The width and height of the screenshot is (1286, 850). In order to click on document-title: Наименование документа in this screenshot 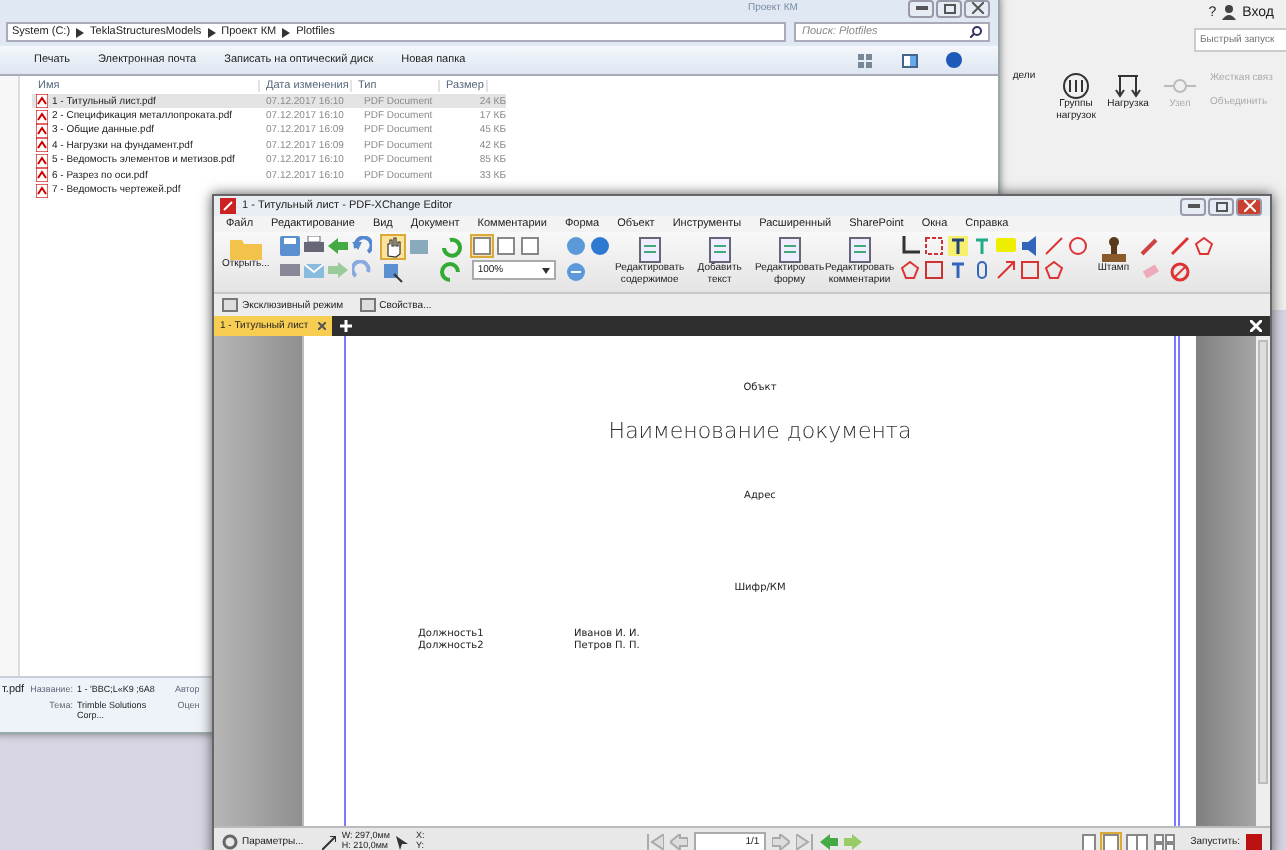, I will do `click(760, 431)`.